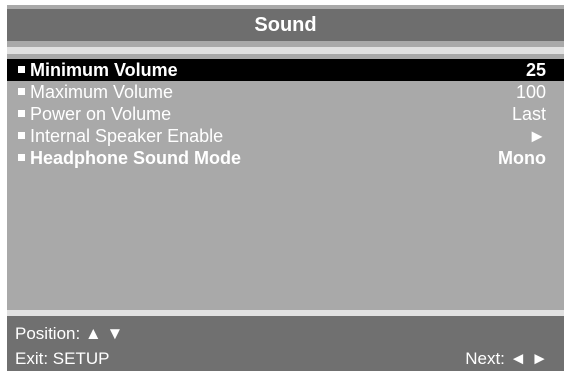 Image resolution: width=571 pixels, height=379 pixels. Describe the element at coordinates (104, 70) in the screenshot. I see `menu-item-label: Minimum Volume` at that location.